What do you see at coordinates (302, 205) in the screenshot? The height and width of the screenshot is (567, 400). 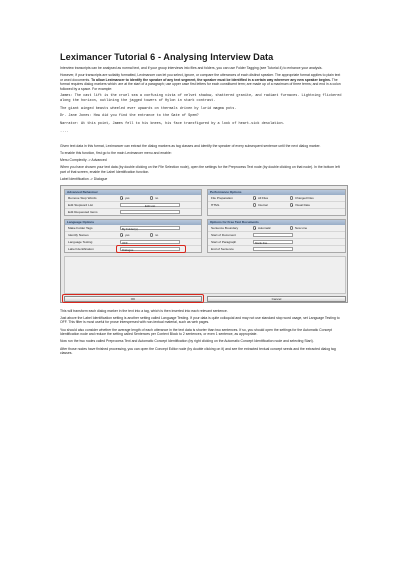 I see `radio-label: Visual Data` at bounding box center [302, 205].